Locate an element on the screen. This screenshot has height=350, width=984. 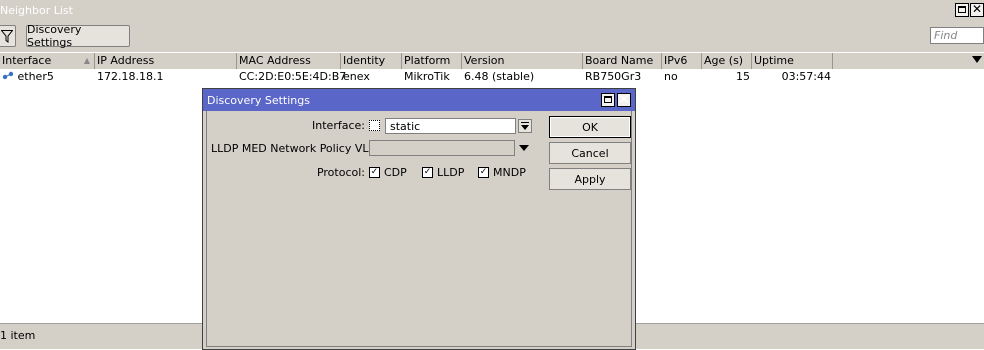
toolbar: Discovery Settings Find is located at coordinates (492, 37).